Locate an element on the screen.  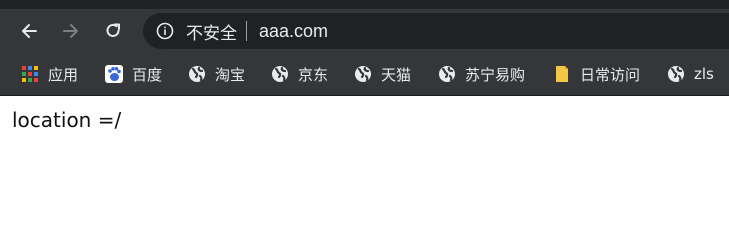
bookmark-baidu: 百度 is located at coordinates (133, 74).